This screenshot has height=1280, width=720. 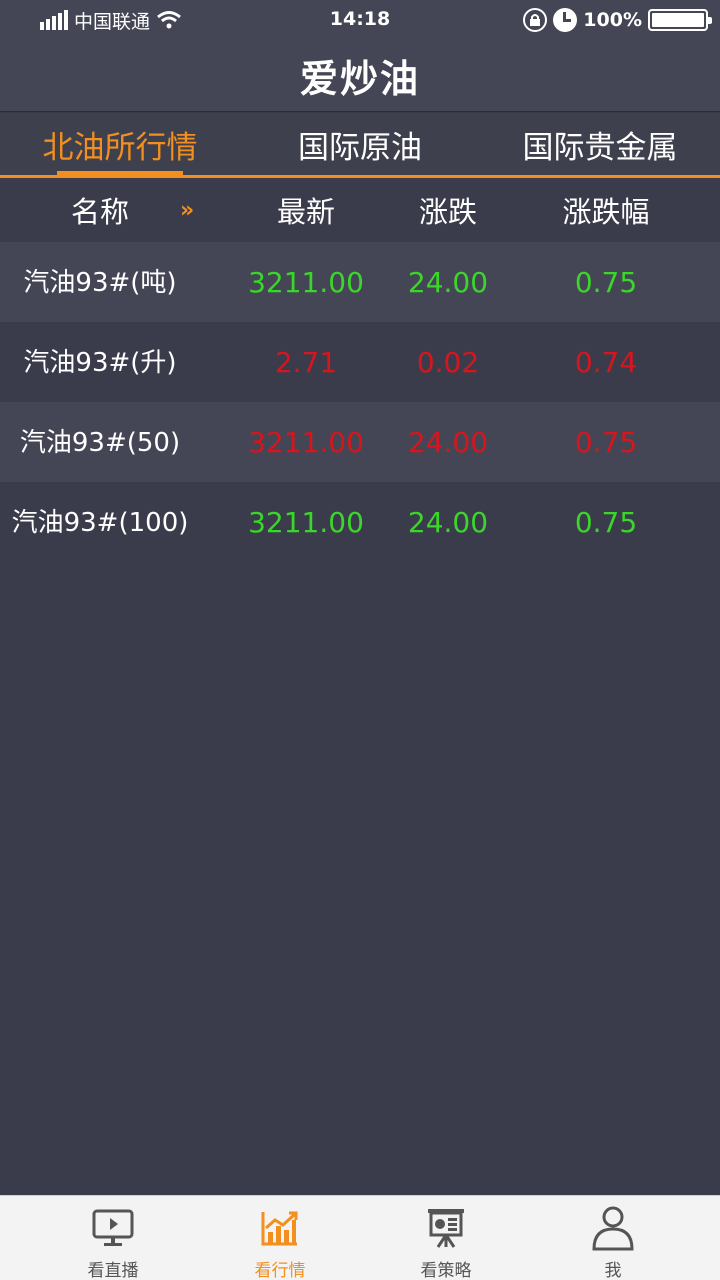 What do you see at coordinates (100, 363) in the screenshot?
I see `row-name: 汽油93#(升)` at bounding box center [100, 363].